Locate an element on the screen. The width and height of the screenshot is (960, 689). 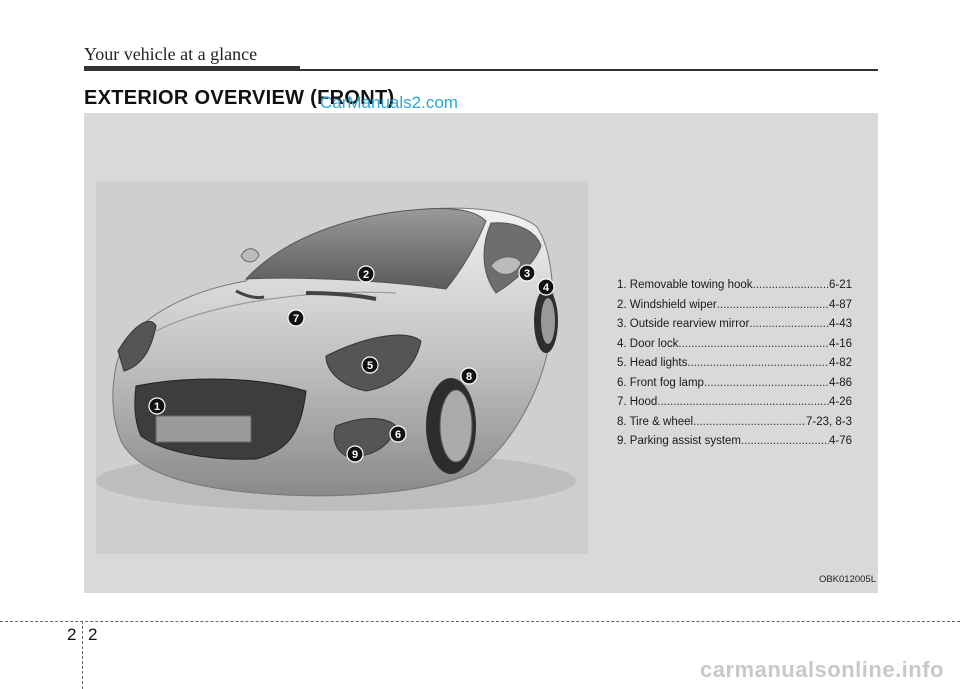
svg-text: 3 is located at coordinates (527, 274).